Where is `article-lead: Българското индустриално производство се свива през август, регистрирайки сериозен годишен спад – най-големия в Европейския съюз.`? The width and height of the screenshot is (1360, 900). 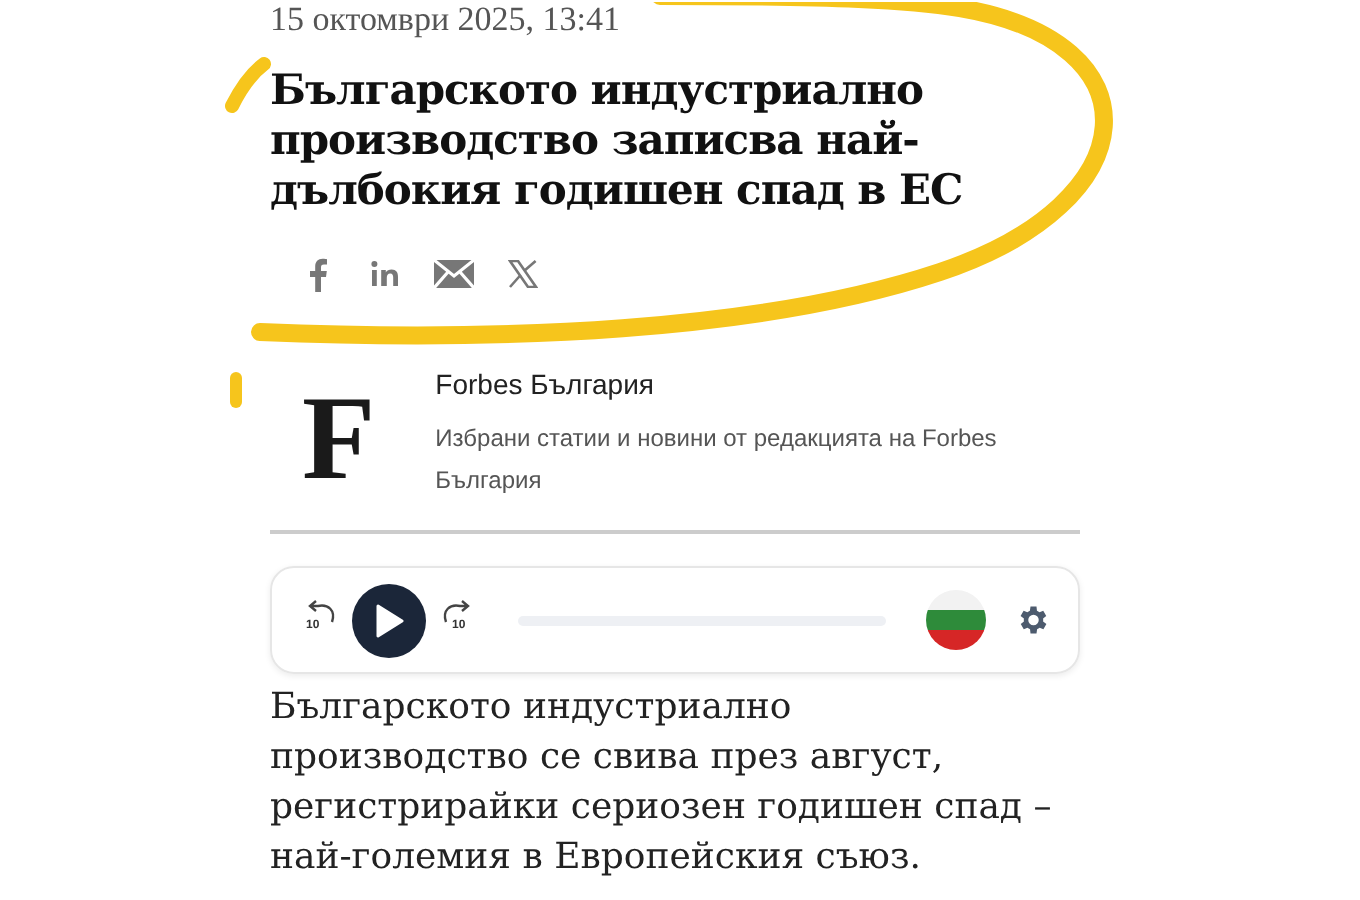
article-lead: Българското индустриално производство се свива през август, регистрирайки сериозен годишен спад – най-големия в Европейския съюз. is located at coordinates (662, 783).